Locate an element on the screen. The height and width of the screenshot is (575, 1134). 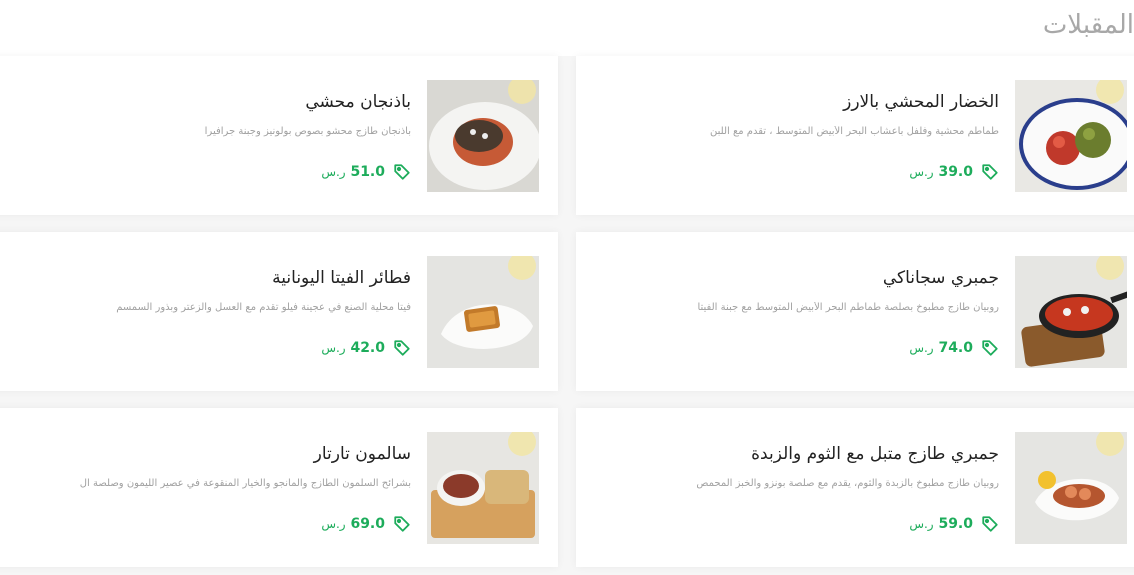
section-header: المقبلات is located at coordinates (567, 28).